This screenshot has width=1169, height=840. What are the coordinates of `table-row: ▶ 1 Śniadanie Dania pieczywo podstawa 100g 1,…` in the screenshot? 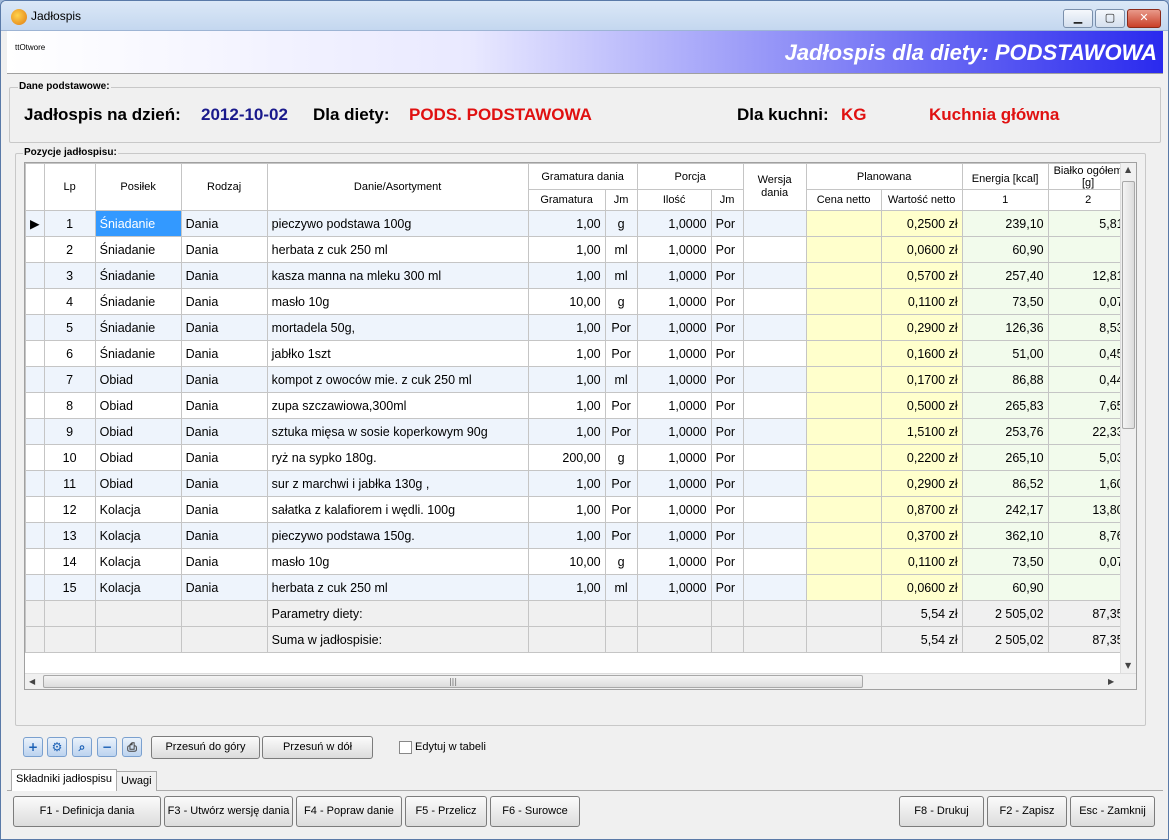 It's located at (577, 223).